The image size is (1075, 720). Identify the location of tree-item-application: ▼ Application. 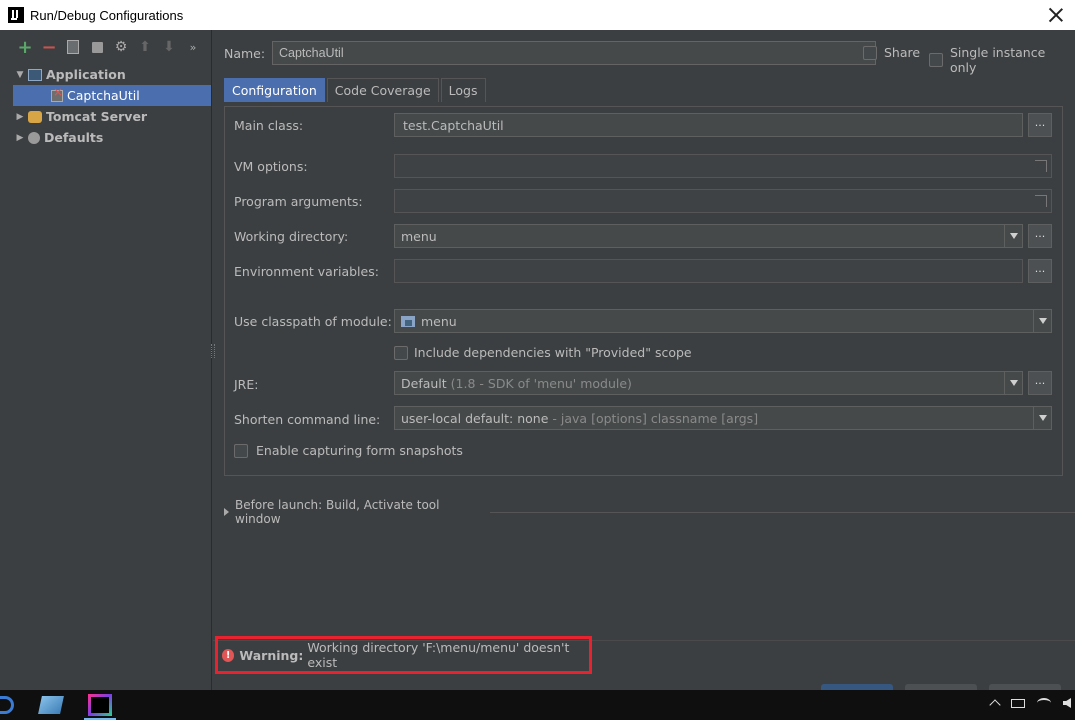
(111, 74).